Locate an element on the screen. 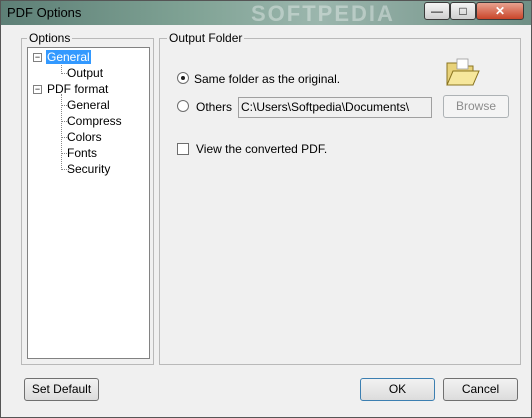 Image resolution: width=532 pixels, height=418 pixels. tree-item-pdf-general: General is located at coordinates (88, 105).